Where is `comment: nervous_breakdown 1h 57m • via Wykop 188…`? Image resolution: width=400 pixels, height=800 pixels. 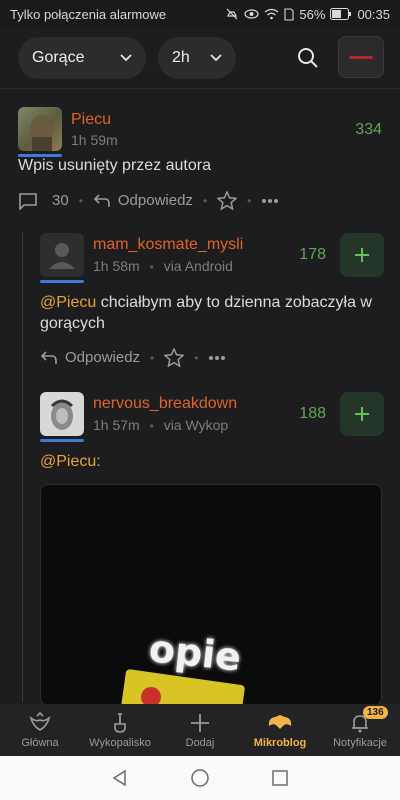 comment: nervous_breakdown 1h 57m • via Wykop 188… is located at coordinates (212, 431).